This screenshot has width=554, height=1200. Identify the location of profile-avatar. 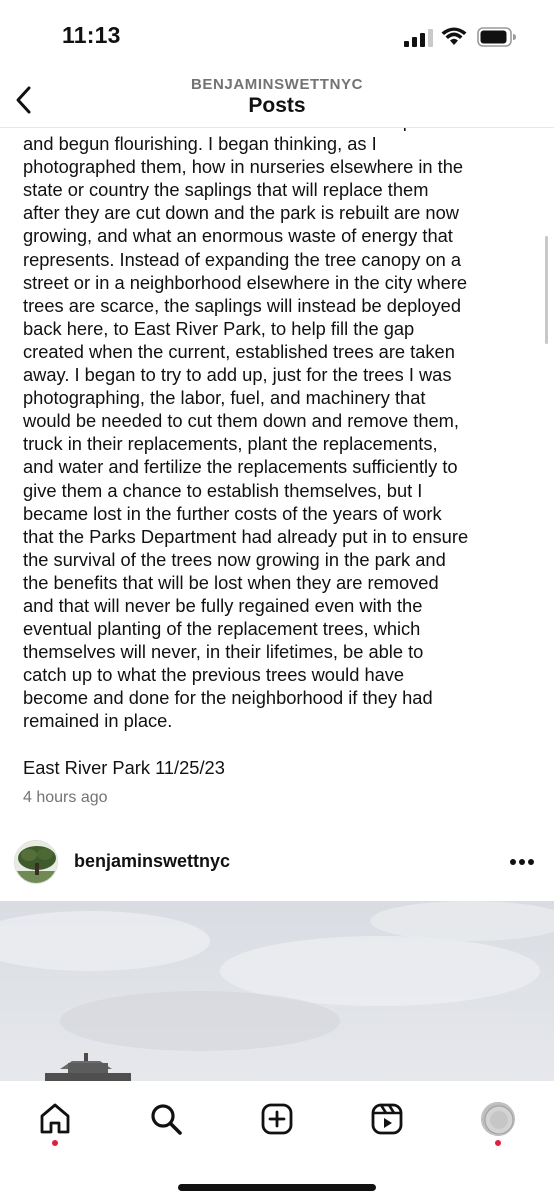
(498, 1119).